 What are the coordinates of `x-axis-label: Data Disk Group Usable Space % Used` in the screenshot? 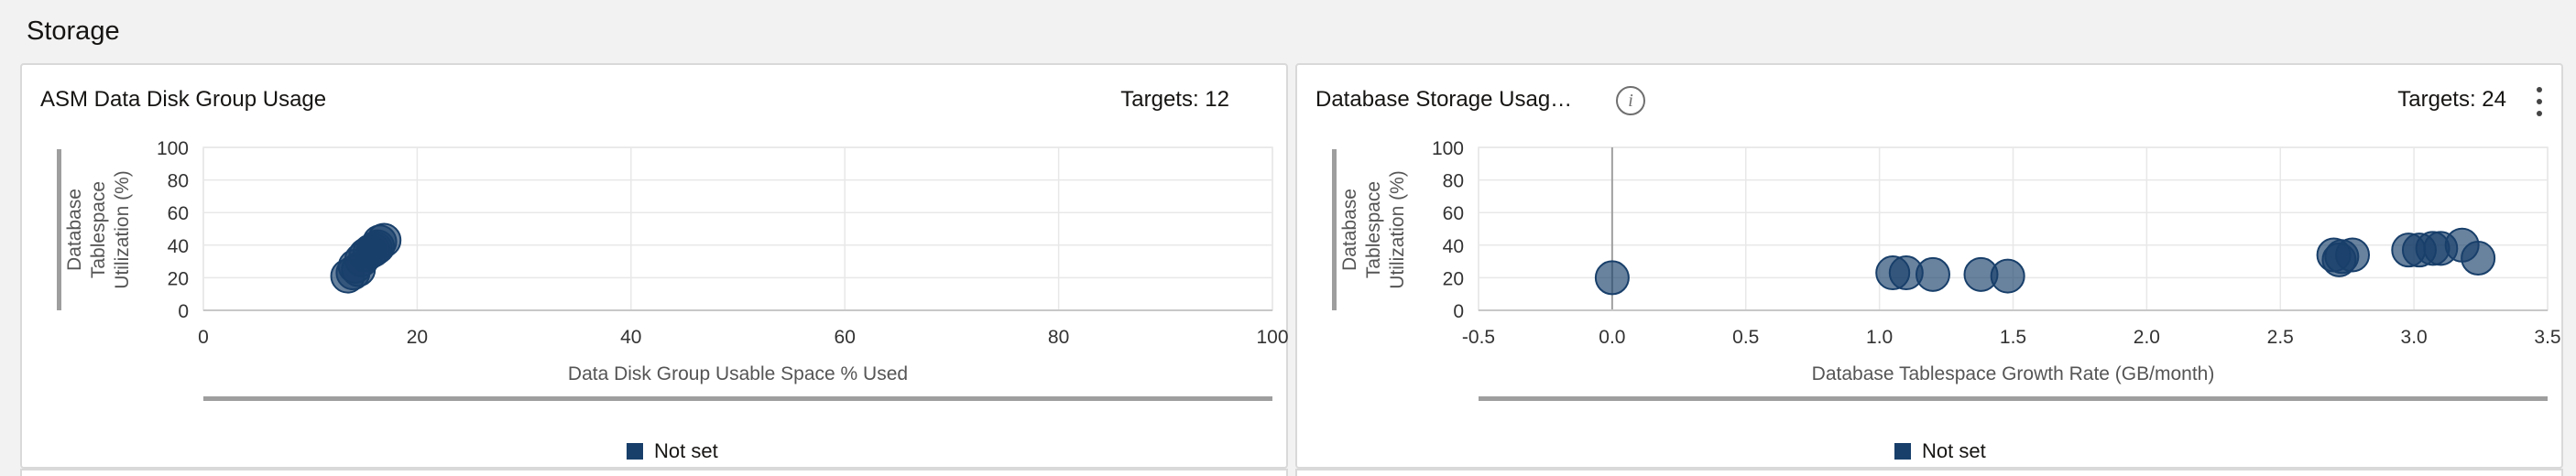 It's located at (738, 373).